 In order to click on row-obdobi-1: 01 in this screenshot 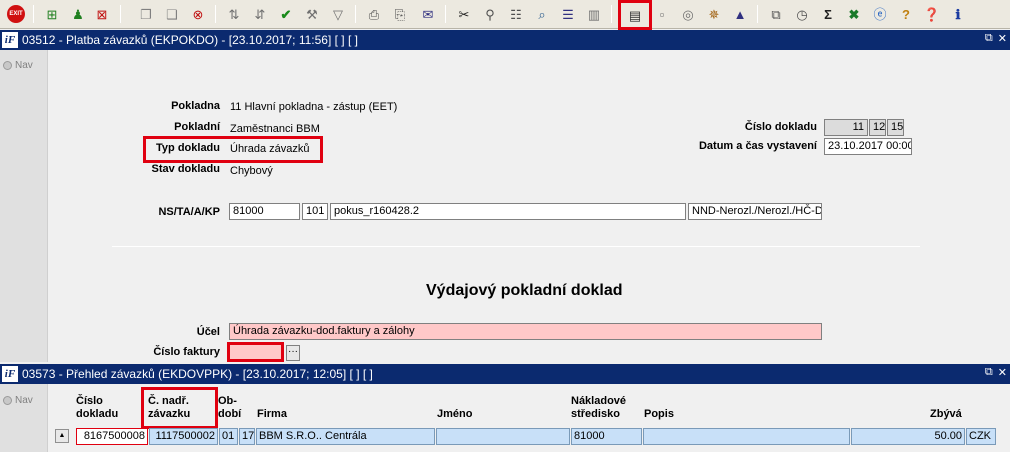, I will do `click(228, 436)`.